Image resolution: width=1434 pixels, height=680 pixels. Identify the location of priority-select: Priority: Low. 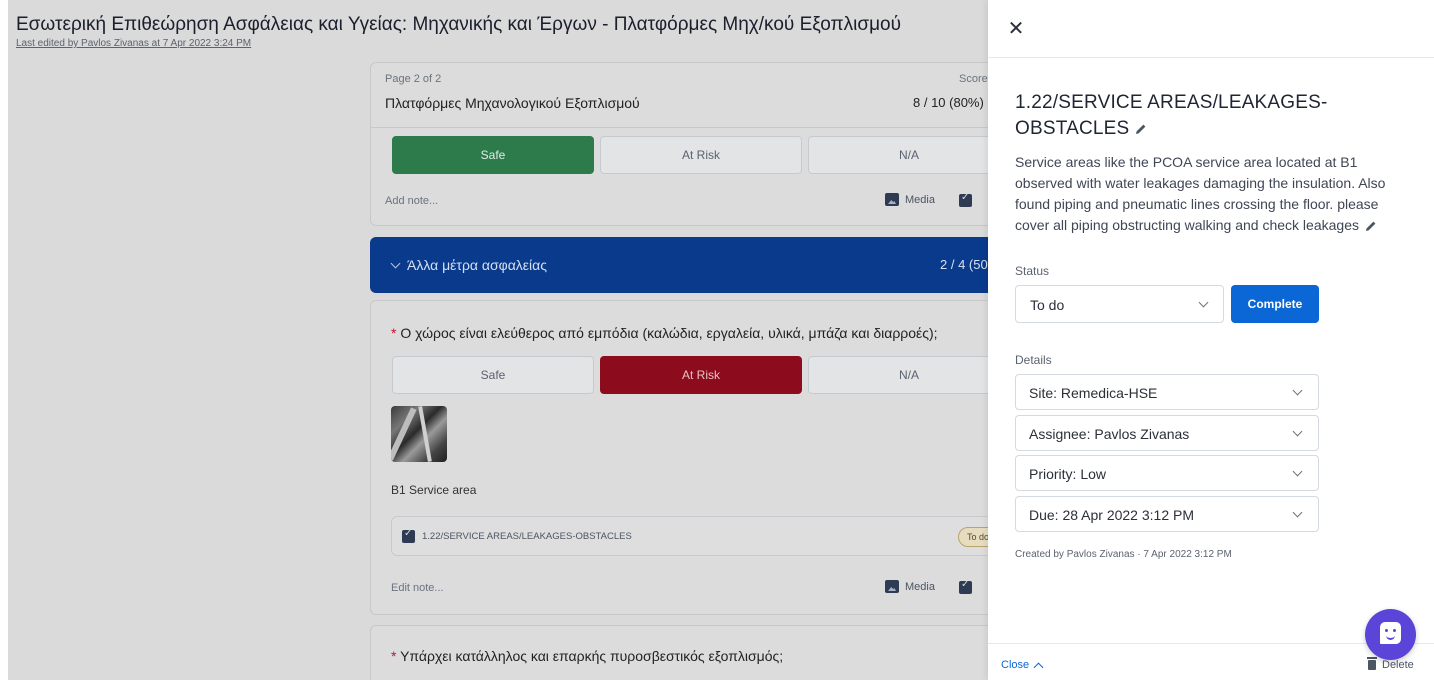
(1167, 473).